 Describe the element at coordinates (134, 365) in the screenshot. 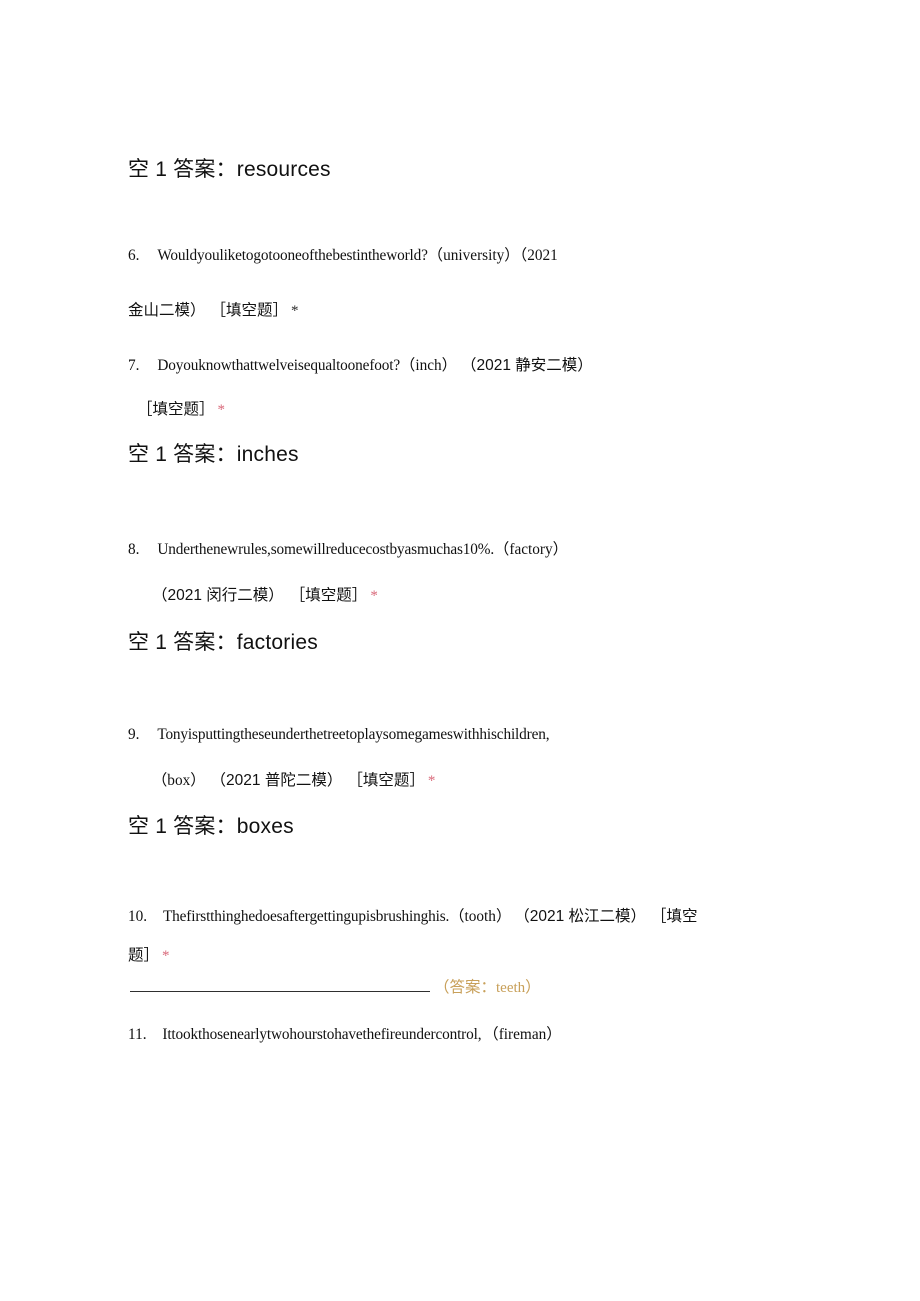

I see `question-7-number: 7.` at that location.